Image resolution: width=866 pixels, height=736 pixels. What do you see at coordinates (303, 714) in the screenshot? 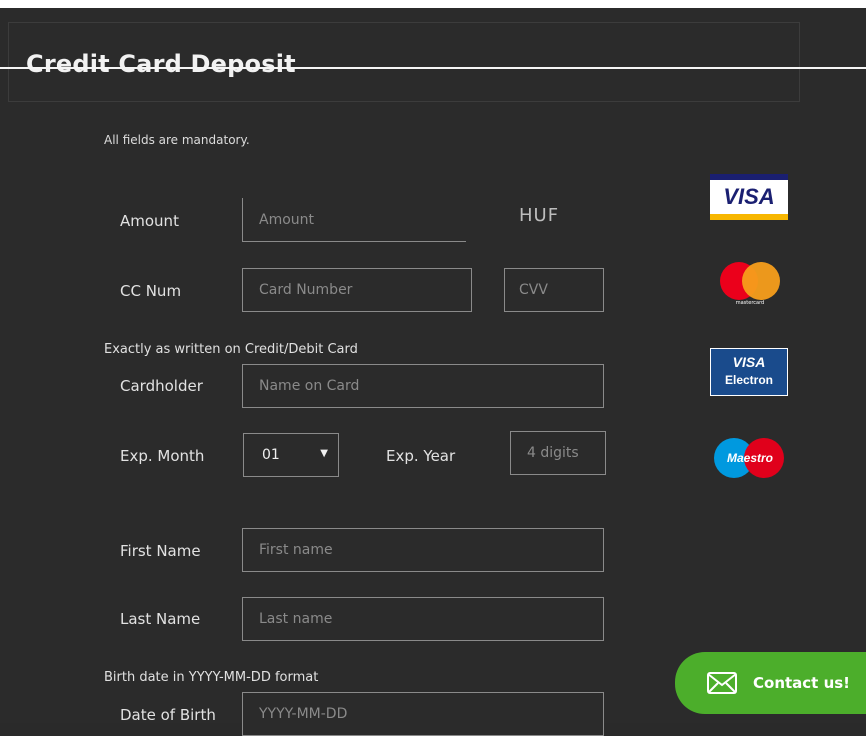
I see `dob-placeholder: YYYY-MM-DD` at bounding box center [303, 714].